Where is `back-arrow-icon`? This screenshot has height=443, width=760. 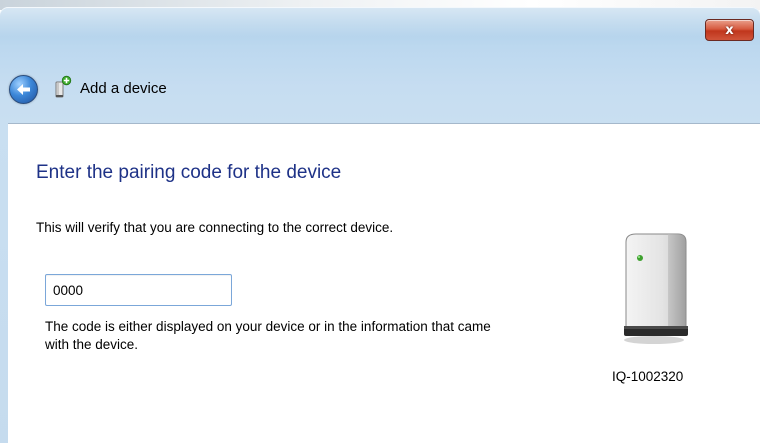 back-arrow-icon is located at coordinates (23, 89).